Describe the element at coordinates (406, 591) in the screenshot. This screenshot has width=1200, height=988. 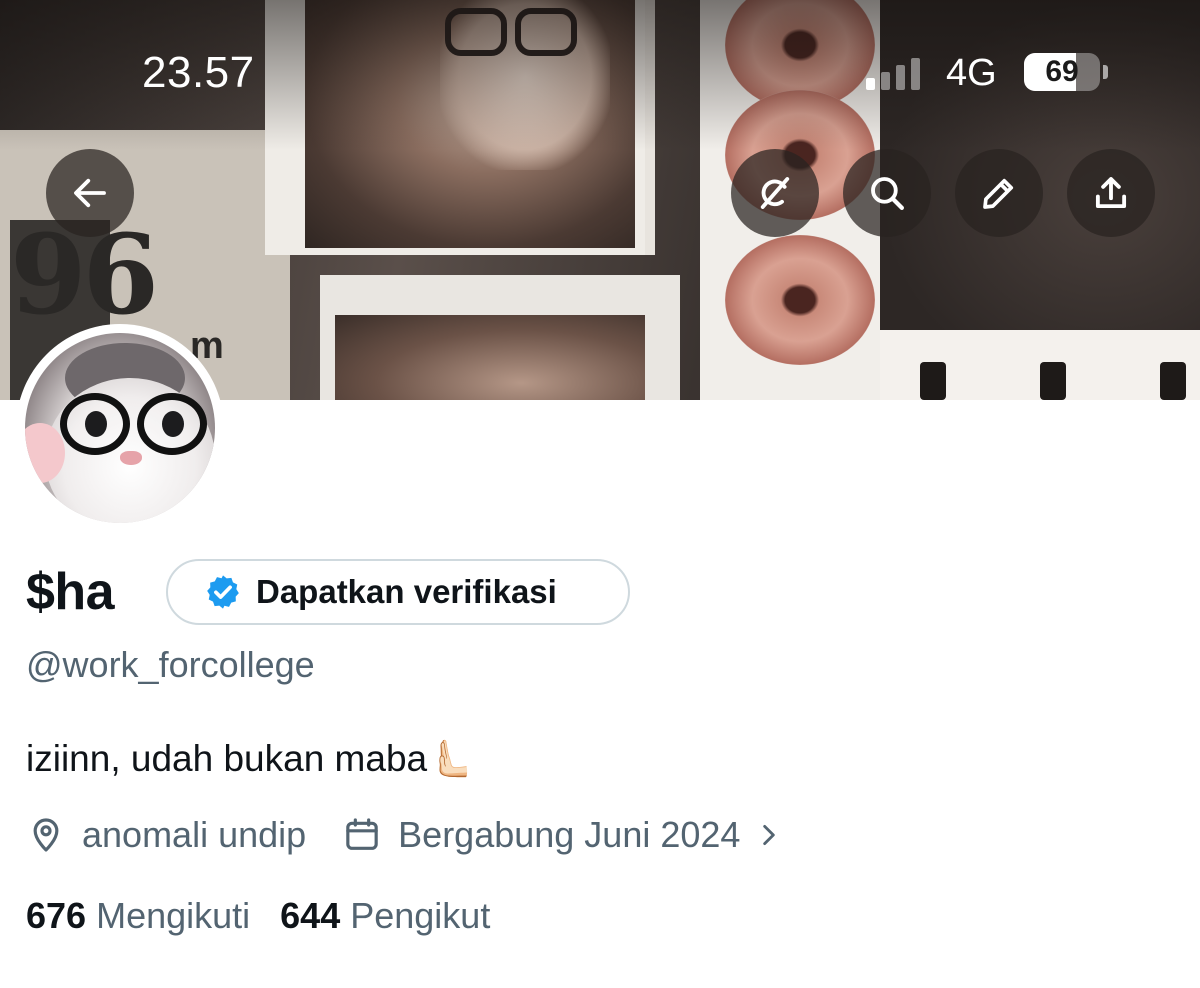
I see `get-verified-label: Dapatkan verifikasi` at that location.